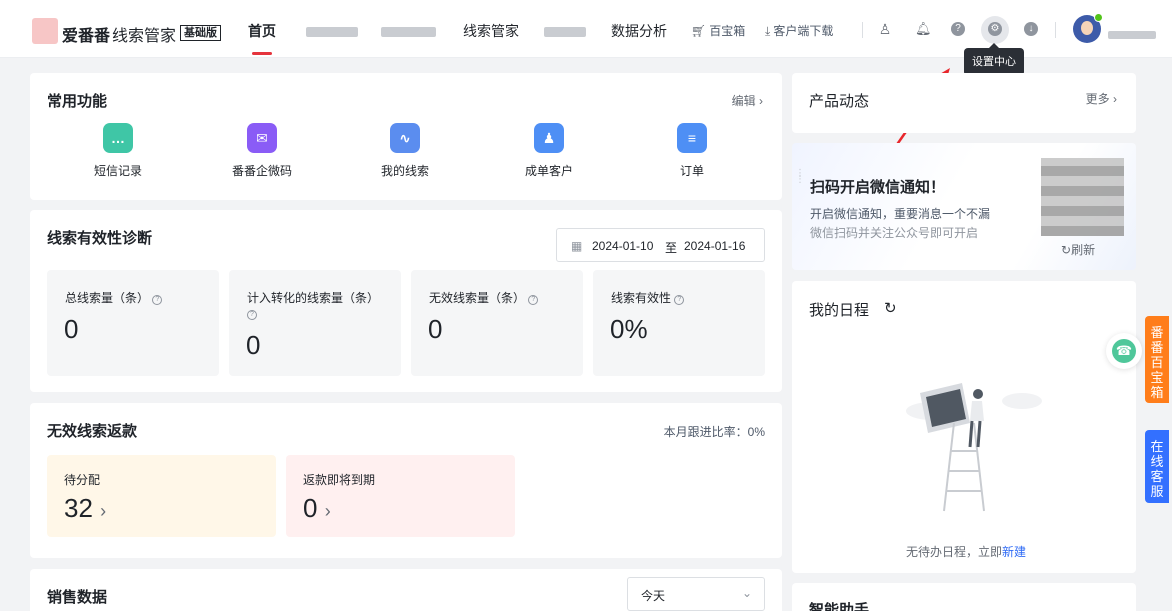 This screenshot has height=611, width=1172. Describe the element at coordinates (1031, 29) in the screenshot. I see `arrow-down-icon: ↓` at that location.